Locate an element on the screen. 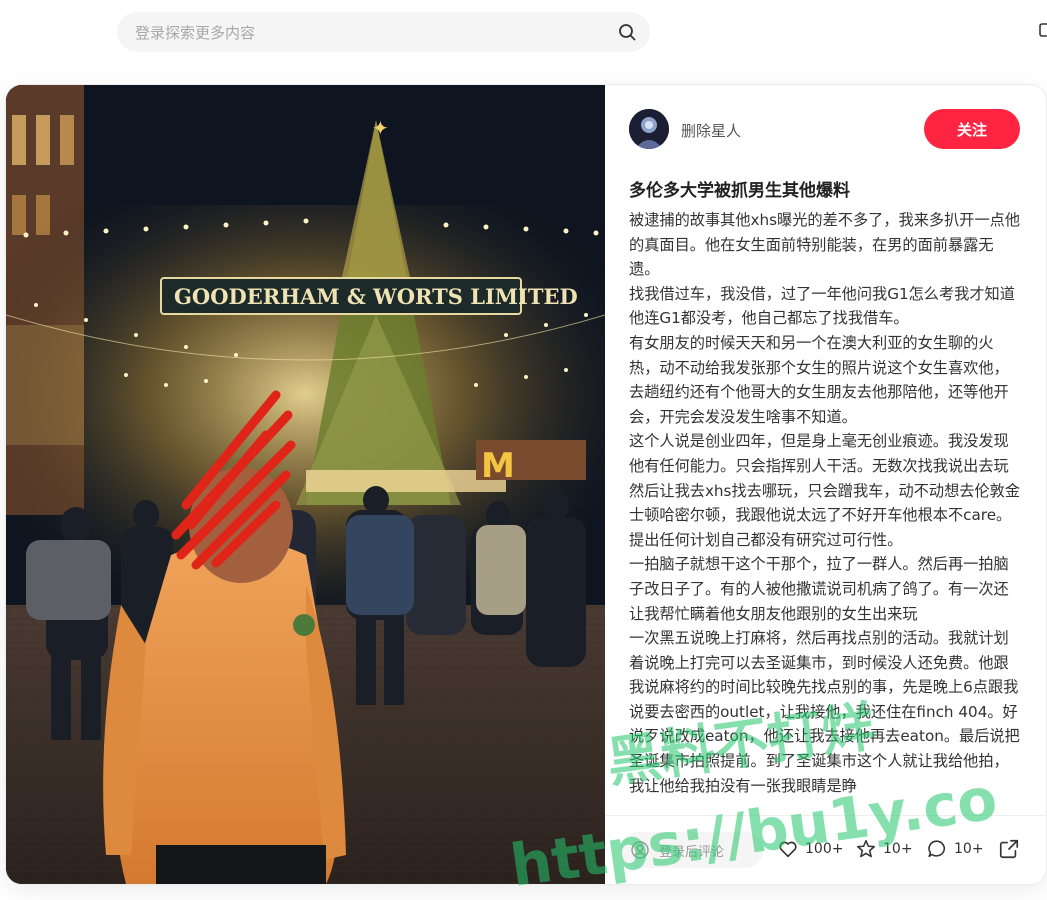 This screenshot has width=1047, height=900. comment-placeholder: 登录后评论 is located at coordinates (692, 852).